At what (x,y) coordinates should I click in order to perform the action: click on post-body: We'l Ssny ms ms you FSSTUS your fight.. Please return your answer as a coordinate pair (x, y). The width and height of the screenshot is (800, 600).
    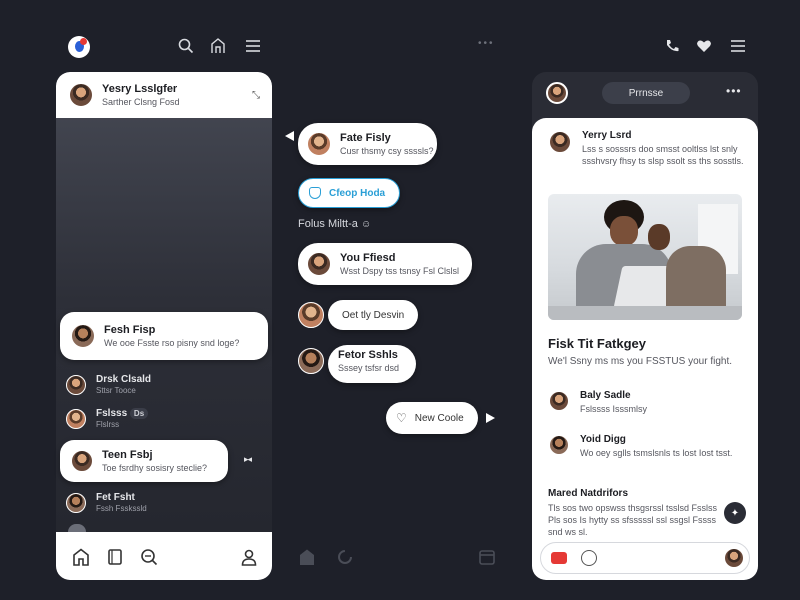
    Looking at the image, I should click on (640, 361).